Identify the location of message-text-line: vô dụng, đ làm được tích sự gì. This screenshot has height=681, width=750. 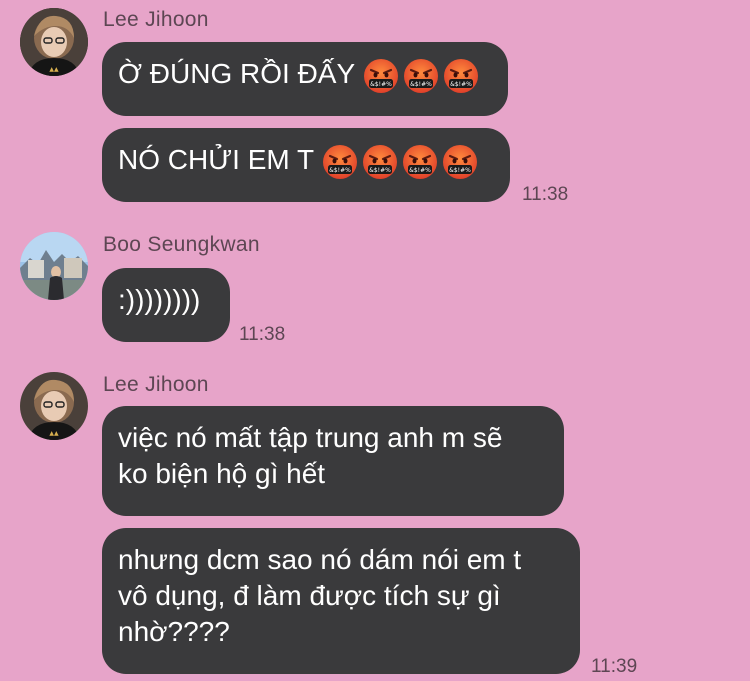
(309, 595).